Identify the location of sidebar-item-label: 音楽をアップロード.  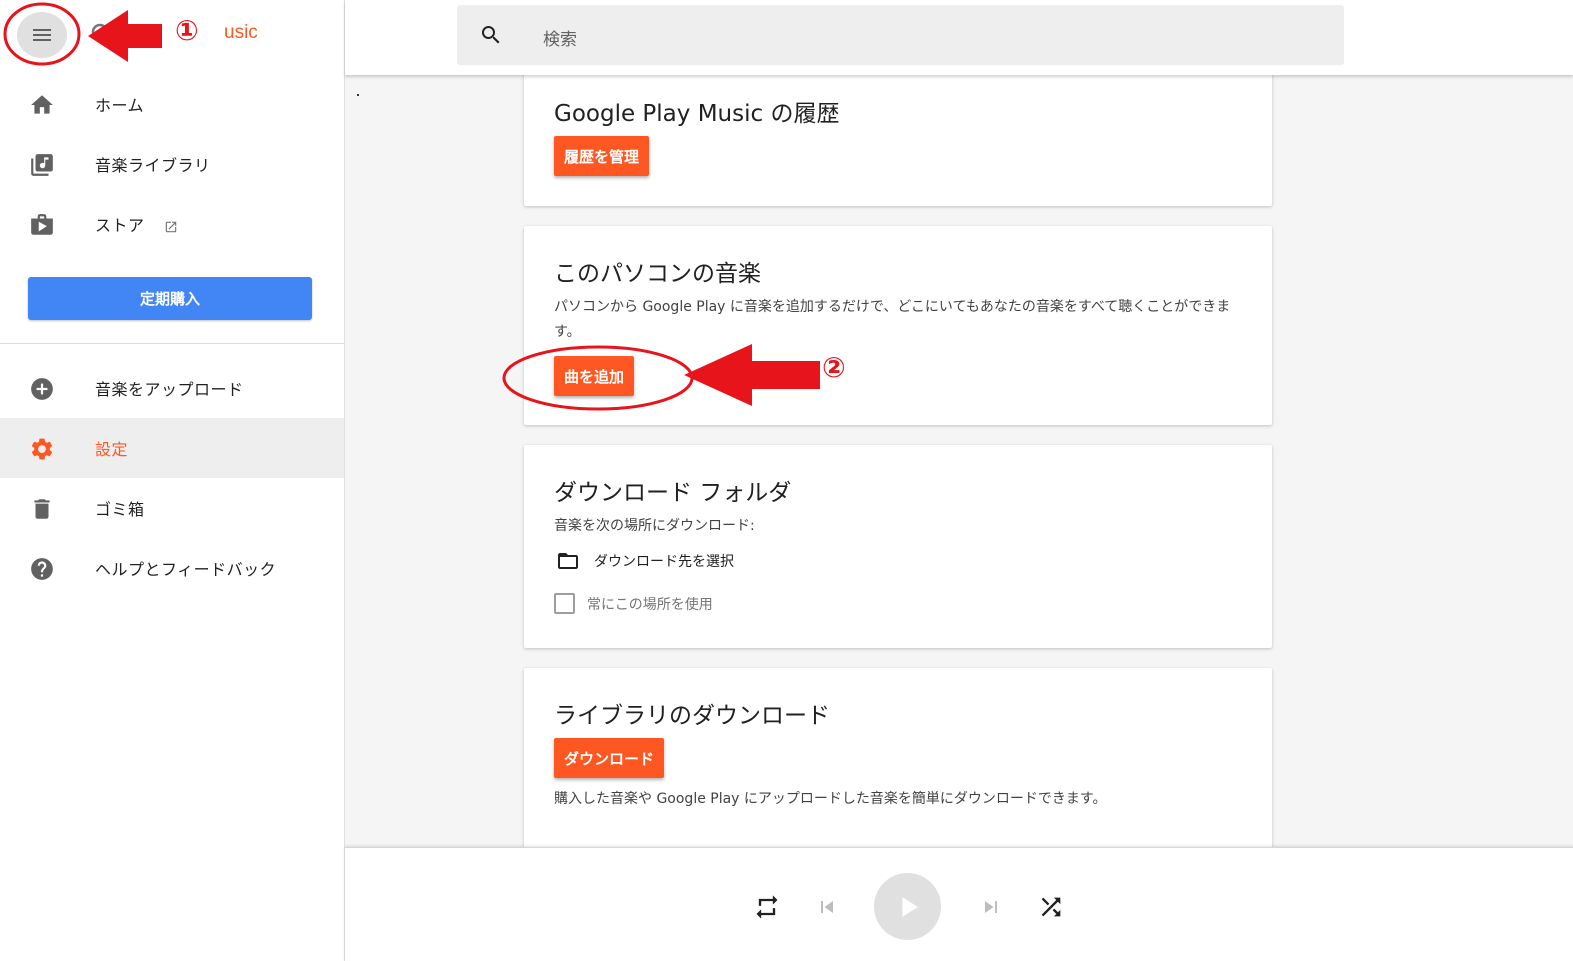
(169, 389).